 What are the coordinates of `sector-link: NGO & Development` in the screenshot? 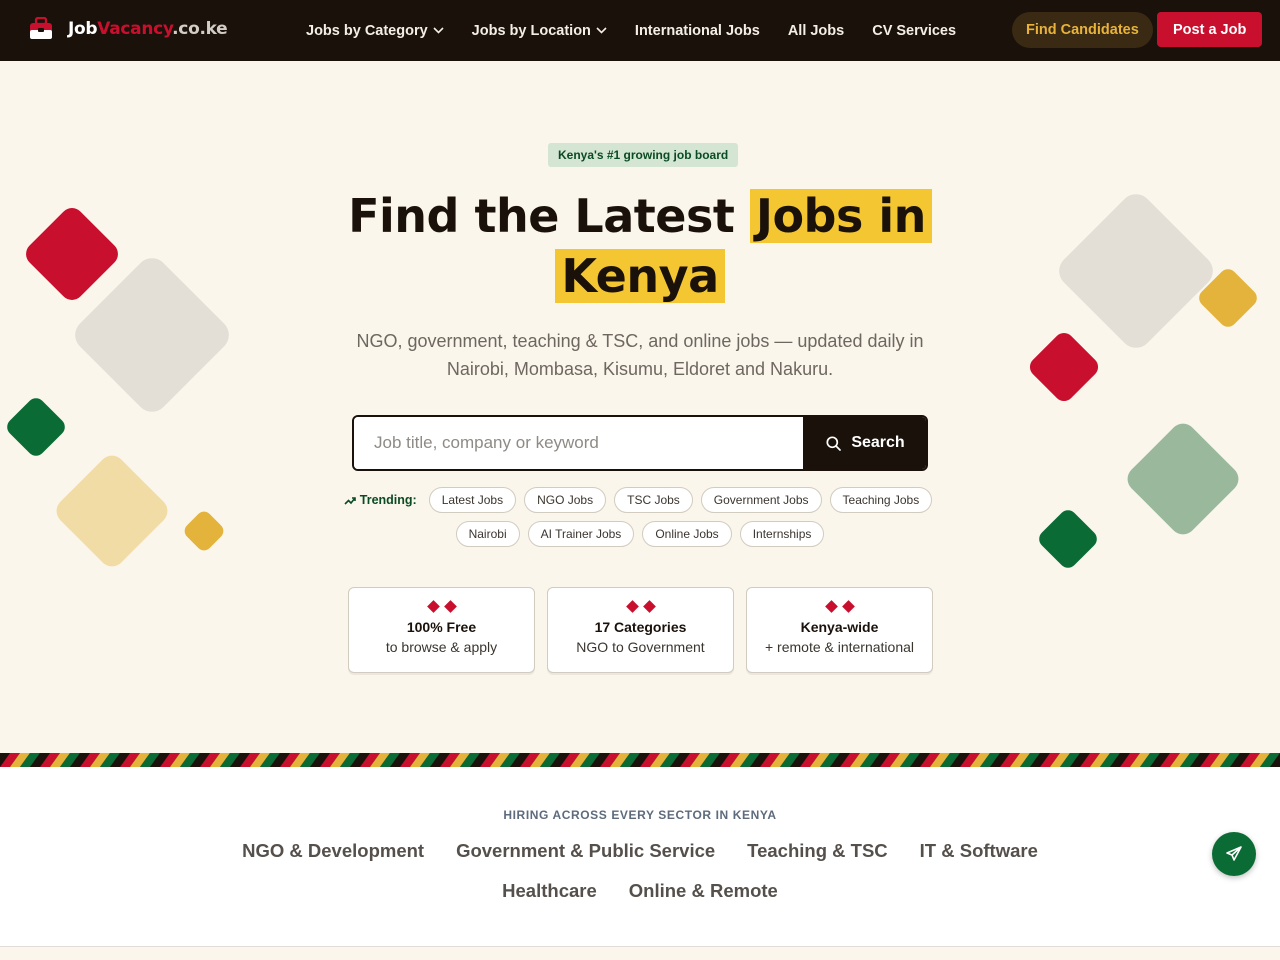 It's located at (333, 851).